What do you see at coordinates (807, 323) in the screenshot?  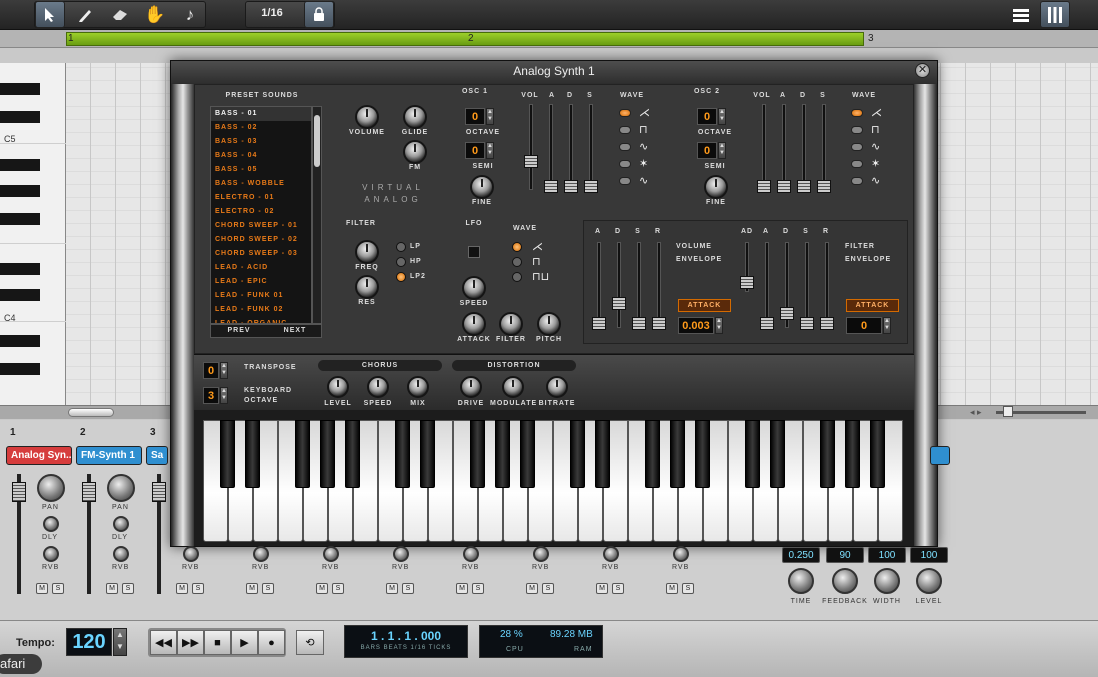 I see `fenv-s-handle` at bounding box center [807, 323].